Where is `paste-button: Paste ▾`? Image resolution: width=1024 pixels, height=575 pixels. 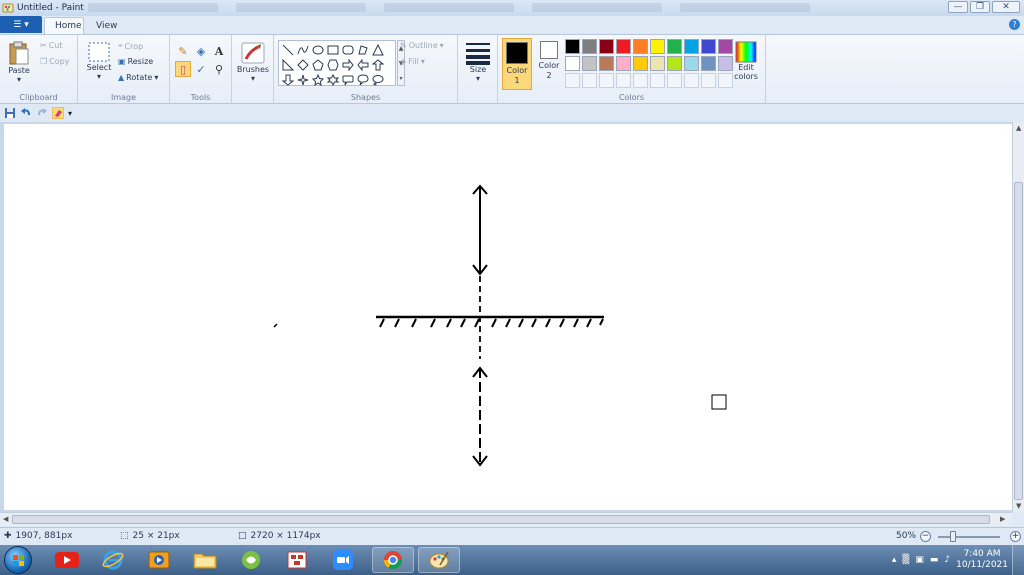
paste-button: Paste ▾ is located at coordinates (19, 62).